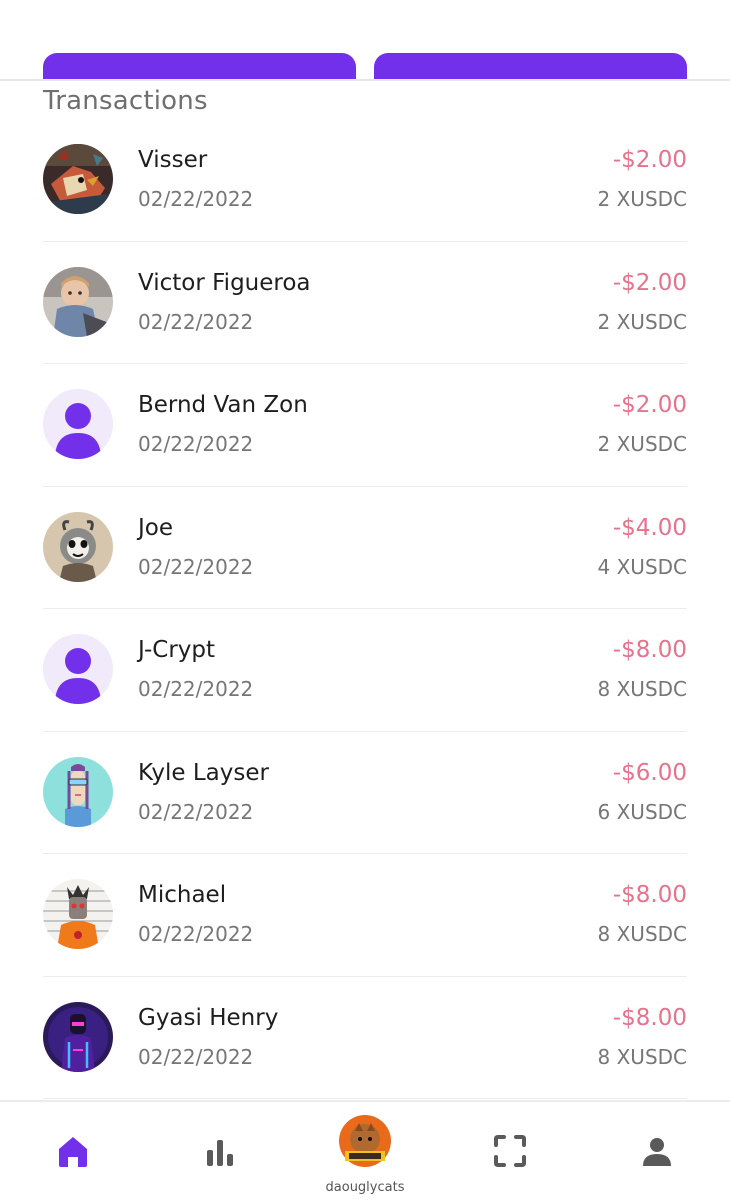 This screenshot has height=1200, width=730. I want to click on recipient-name: Victor Figueroa, so click(224, 282).